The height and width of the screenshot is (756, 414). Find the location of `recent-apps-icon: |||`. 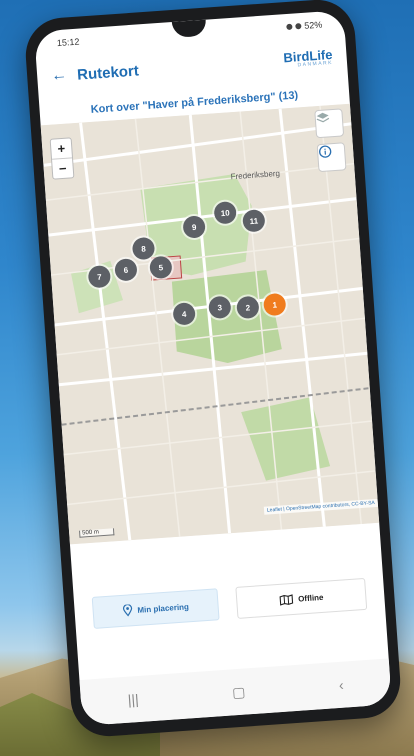

recent-apps-icon: ||| is located at coordinates (133, 699).